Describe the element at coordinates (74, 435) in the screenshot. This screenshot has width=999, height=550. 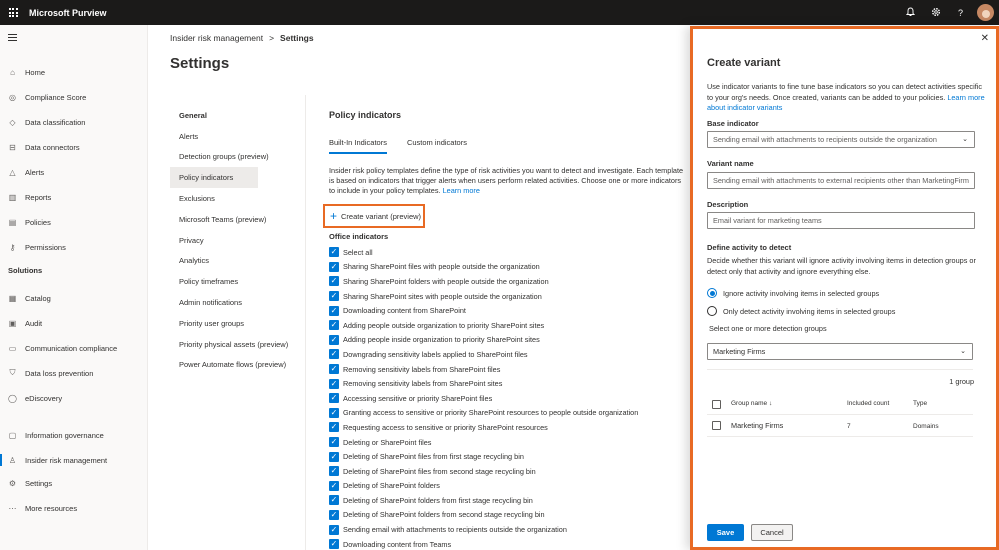
I see `nav-item-information-governance: ▢ Information governance` at that location.